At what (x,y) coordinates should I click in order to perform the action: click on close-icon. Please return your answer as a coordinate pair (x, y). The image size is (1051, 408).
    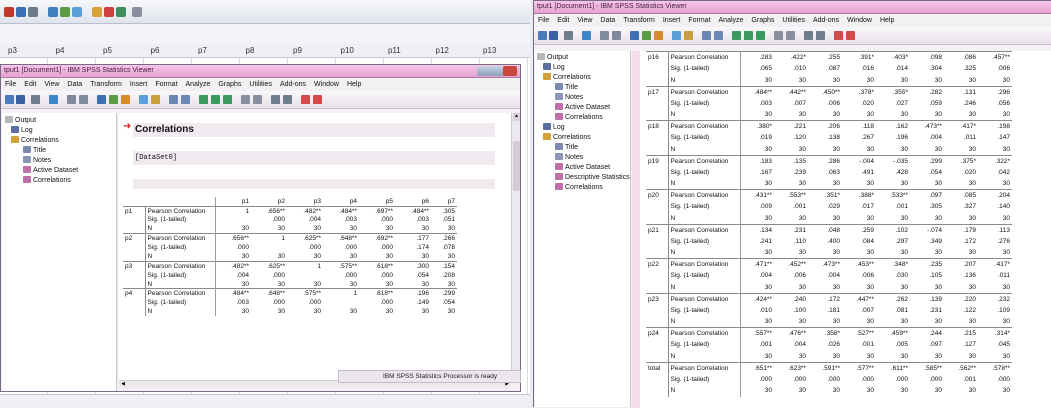
    Looking at the image, I should click on (510, 71).